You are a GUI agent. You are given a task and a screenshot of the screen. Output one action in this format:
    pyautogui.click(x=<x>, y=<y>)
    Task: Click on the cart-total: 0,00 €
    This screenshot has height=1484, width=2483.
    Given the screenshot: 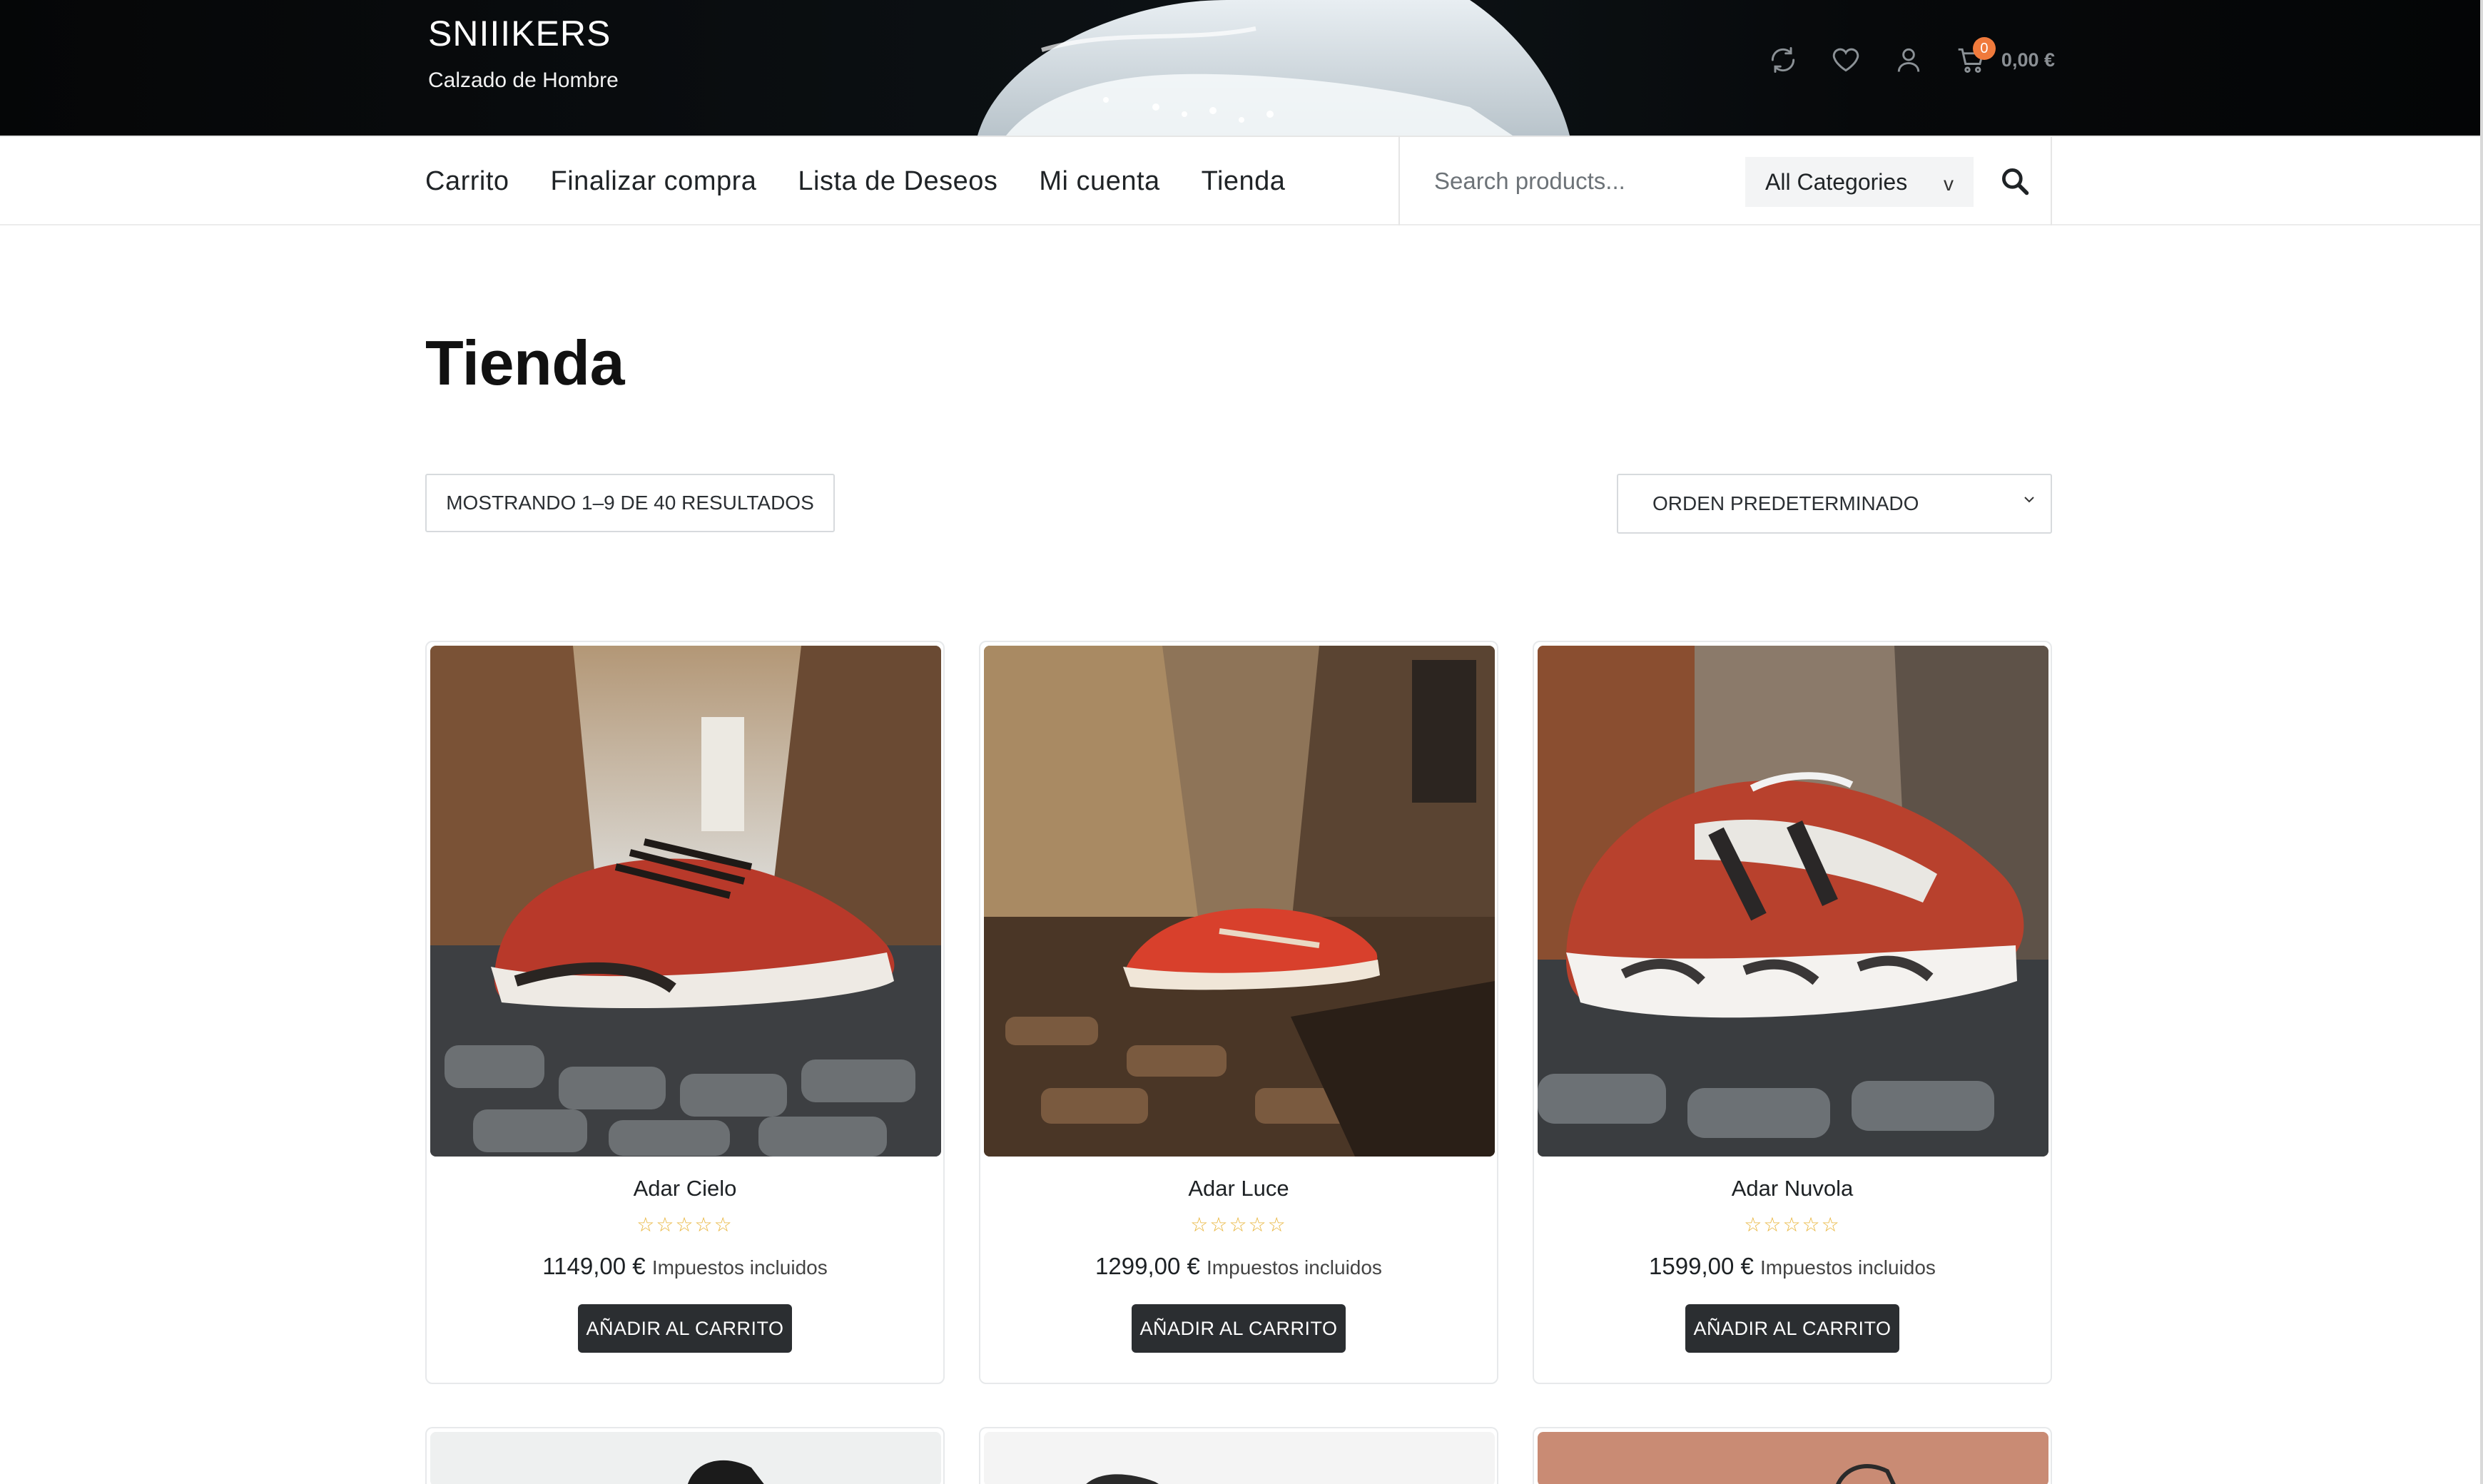 What is the action you would take?
    pyautogui.click(x=2028, y=60)
    